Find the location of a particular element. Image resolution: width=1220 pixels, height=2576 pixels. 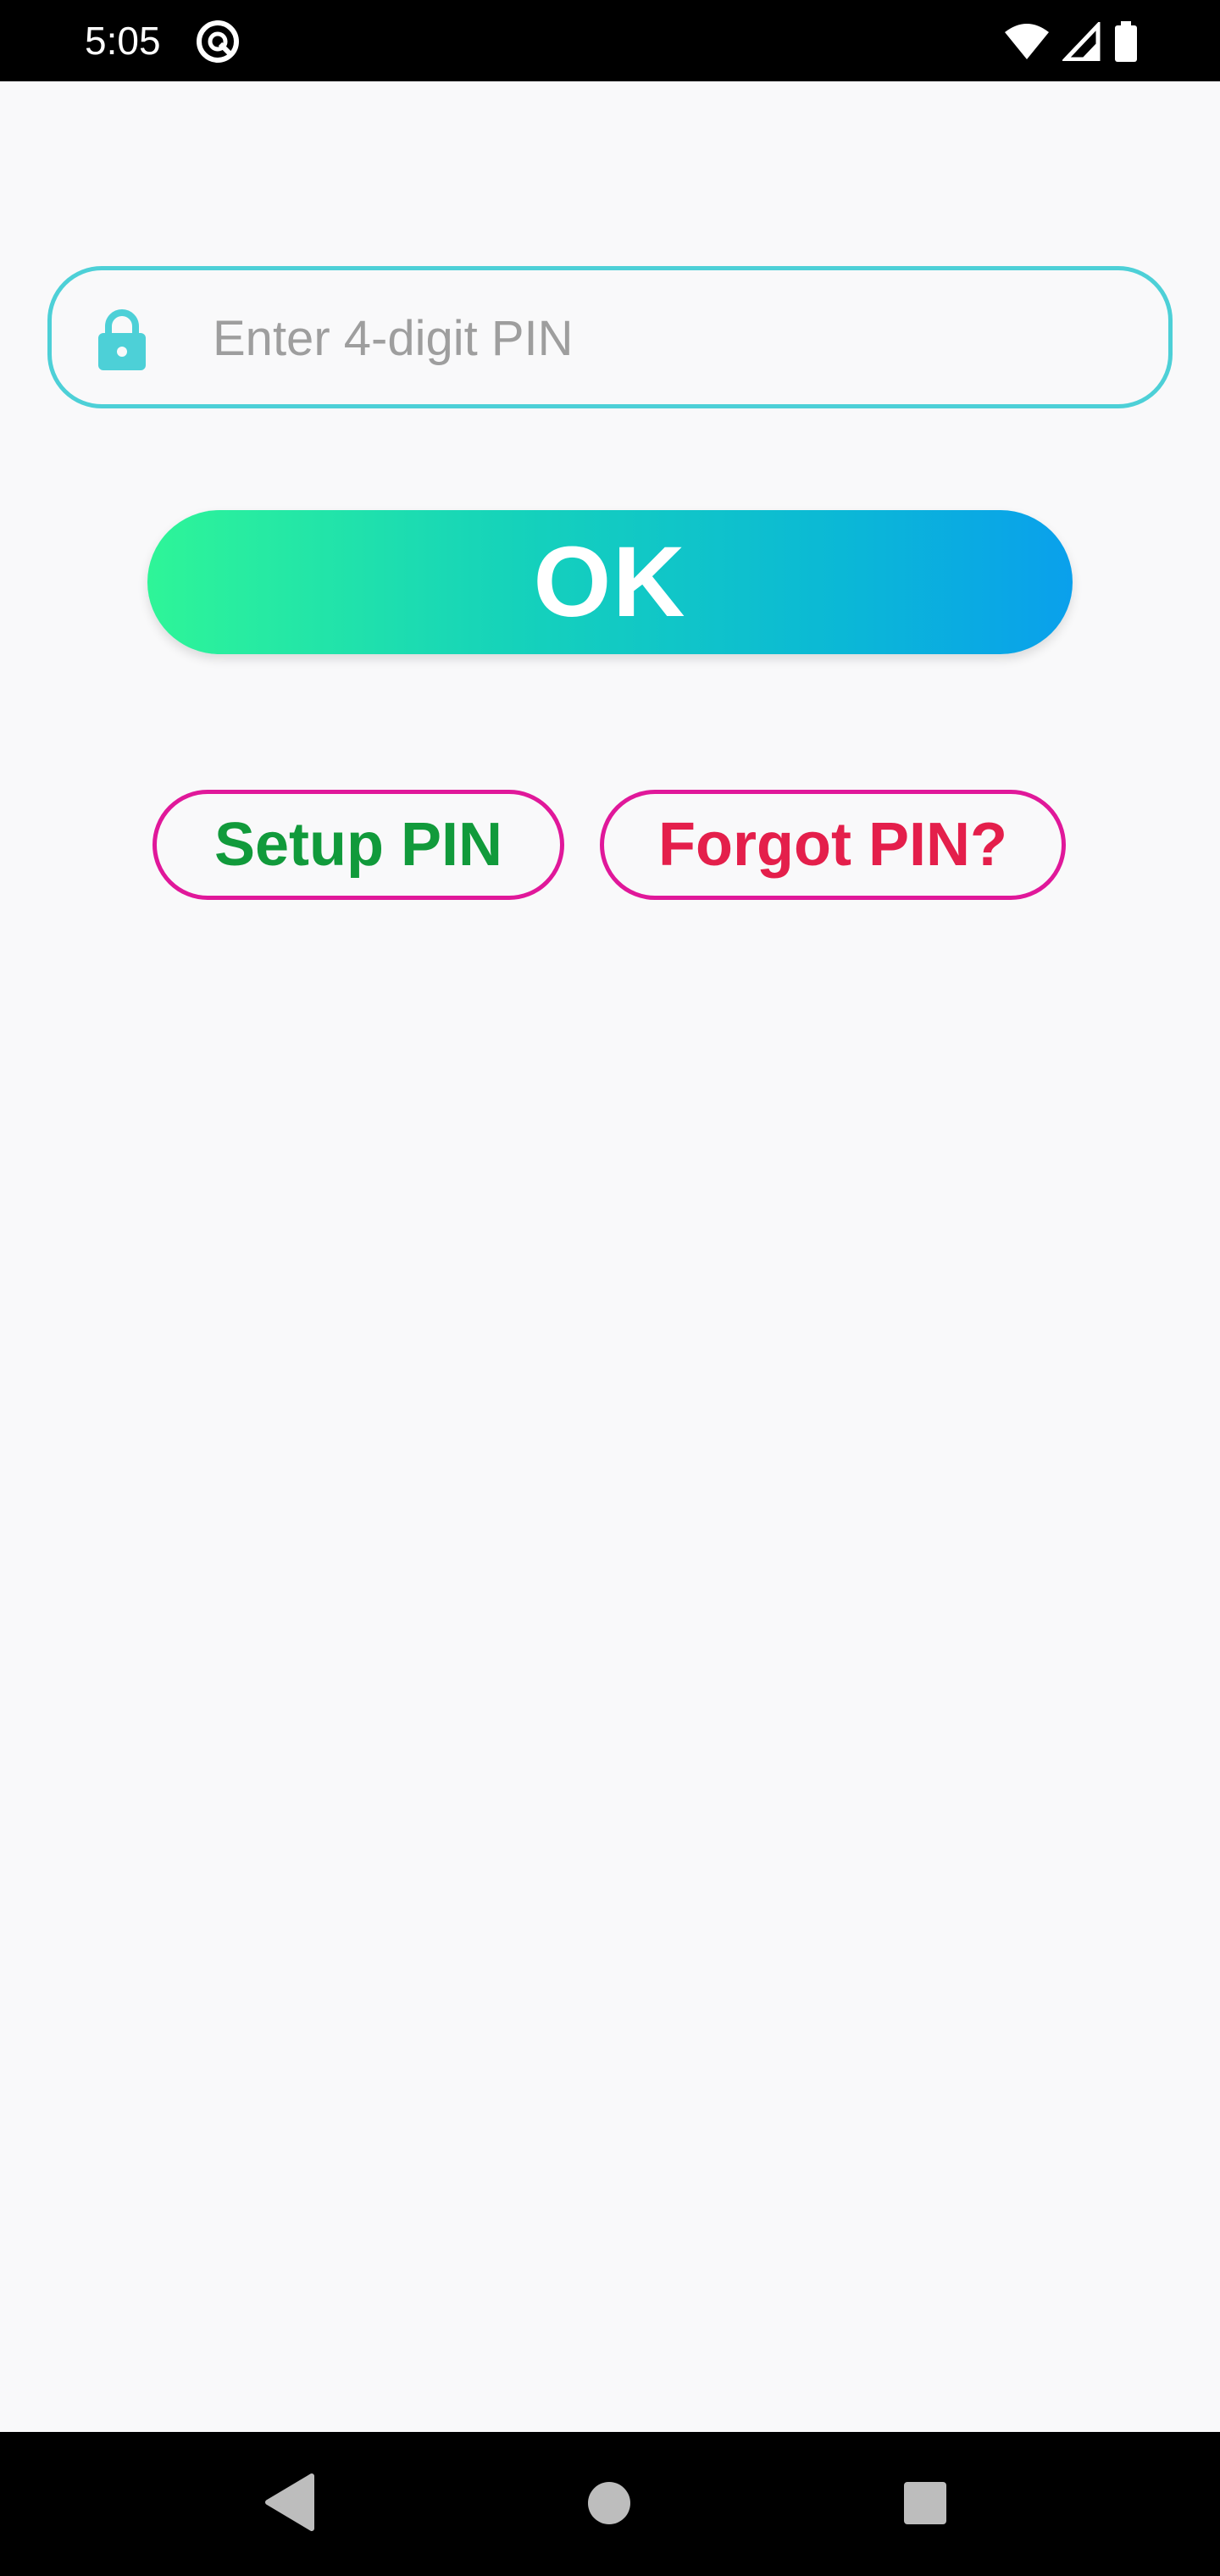

ok-button-label: OK is located at coordinates (610, 582).